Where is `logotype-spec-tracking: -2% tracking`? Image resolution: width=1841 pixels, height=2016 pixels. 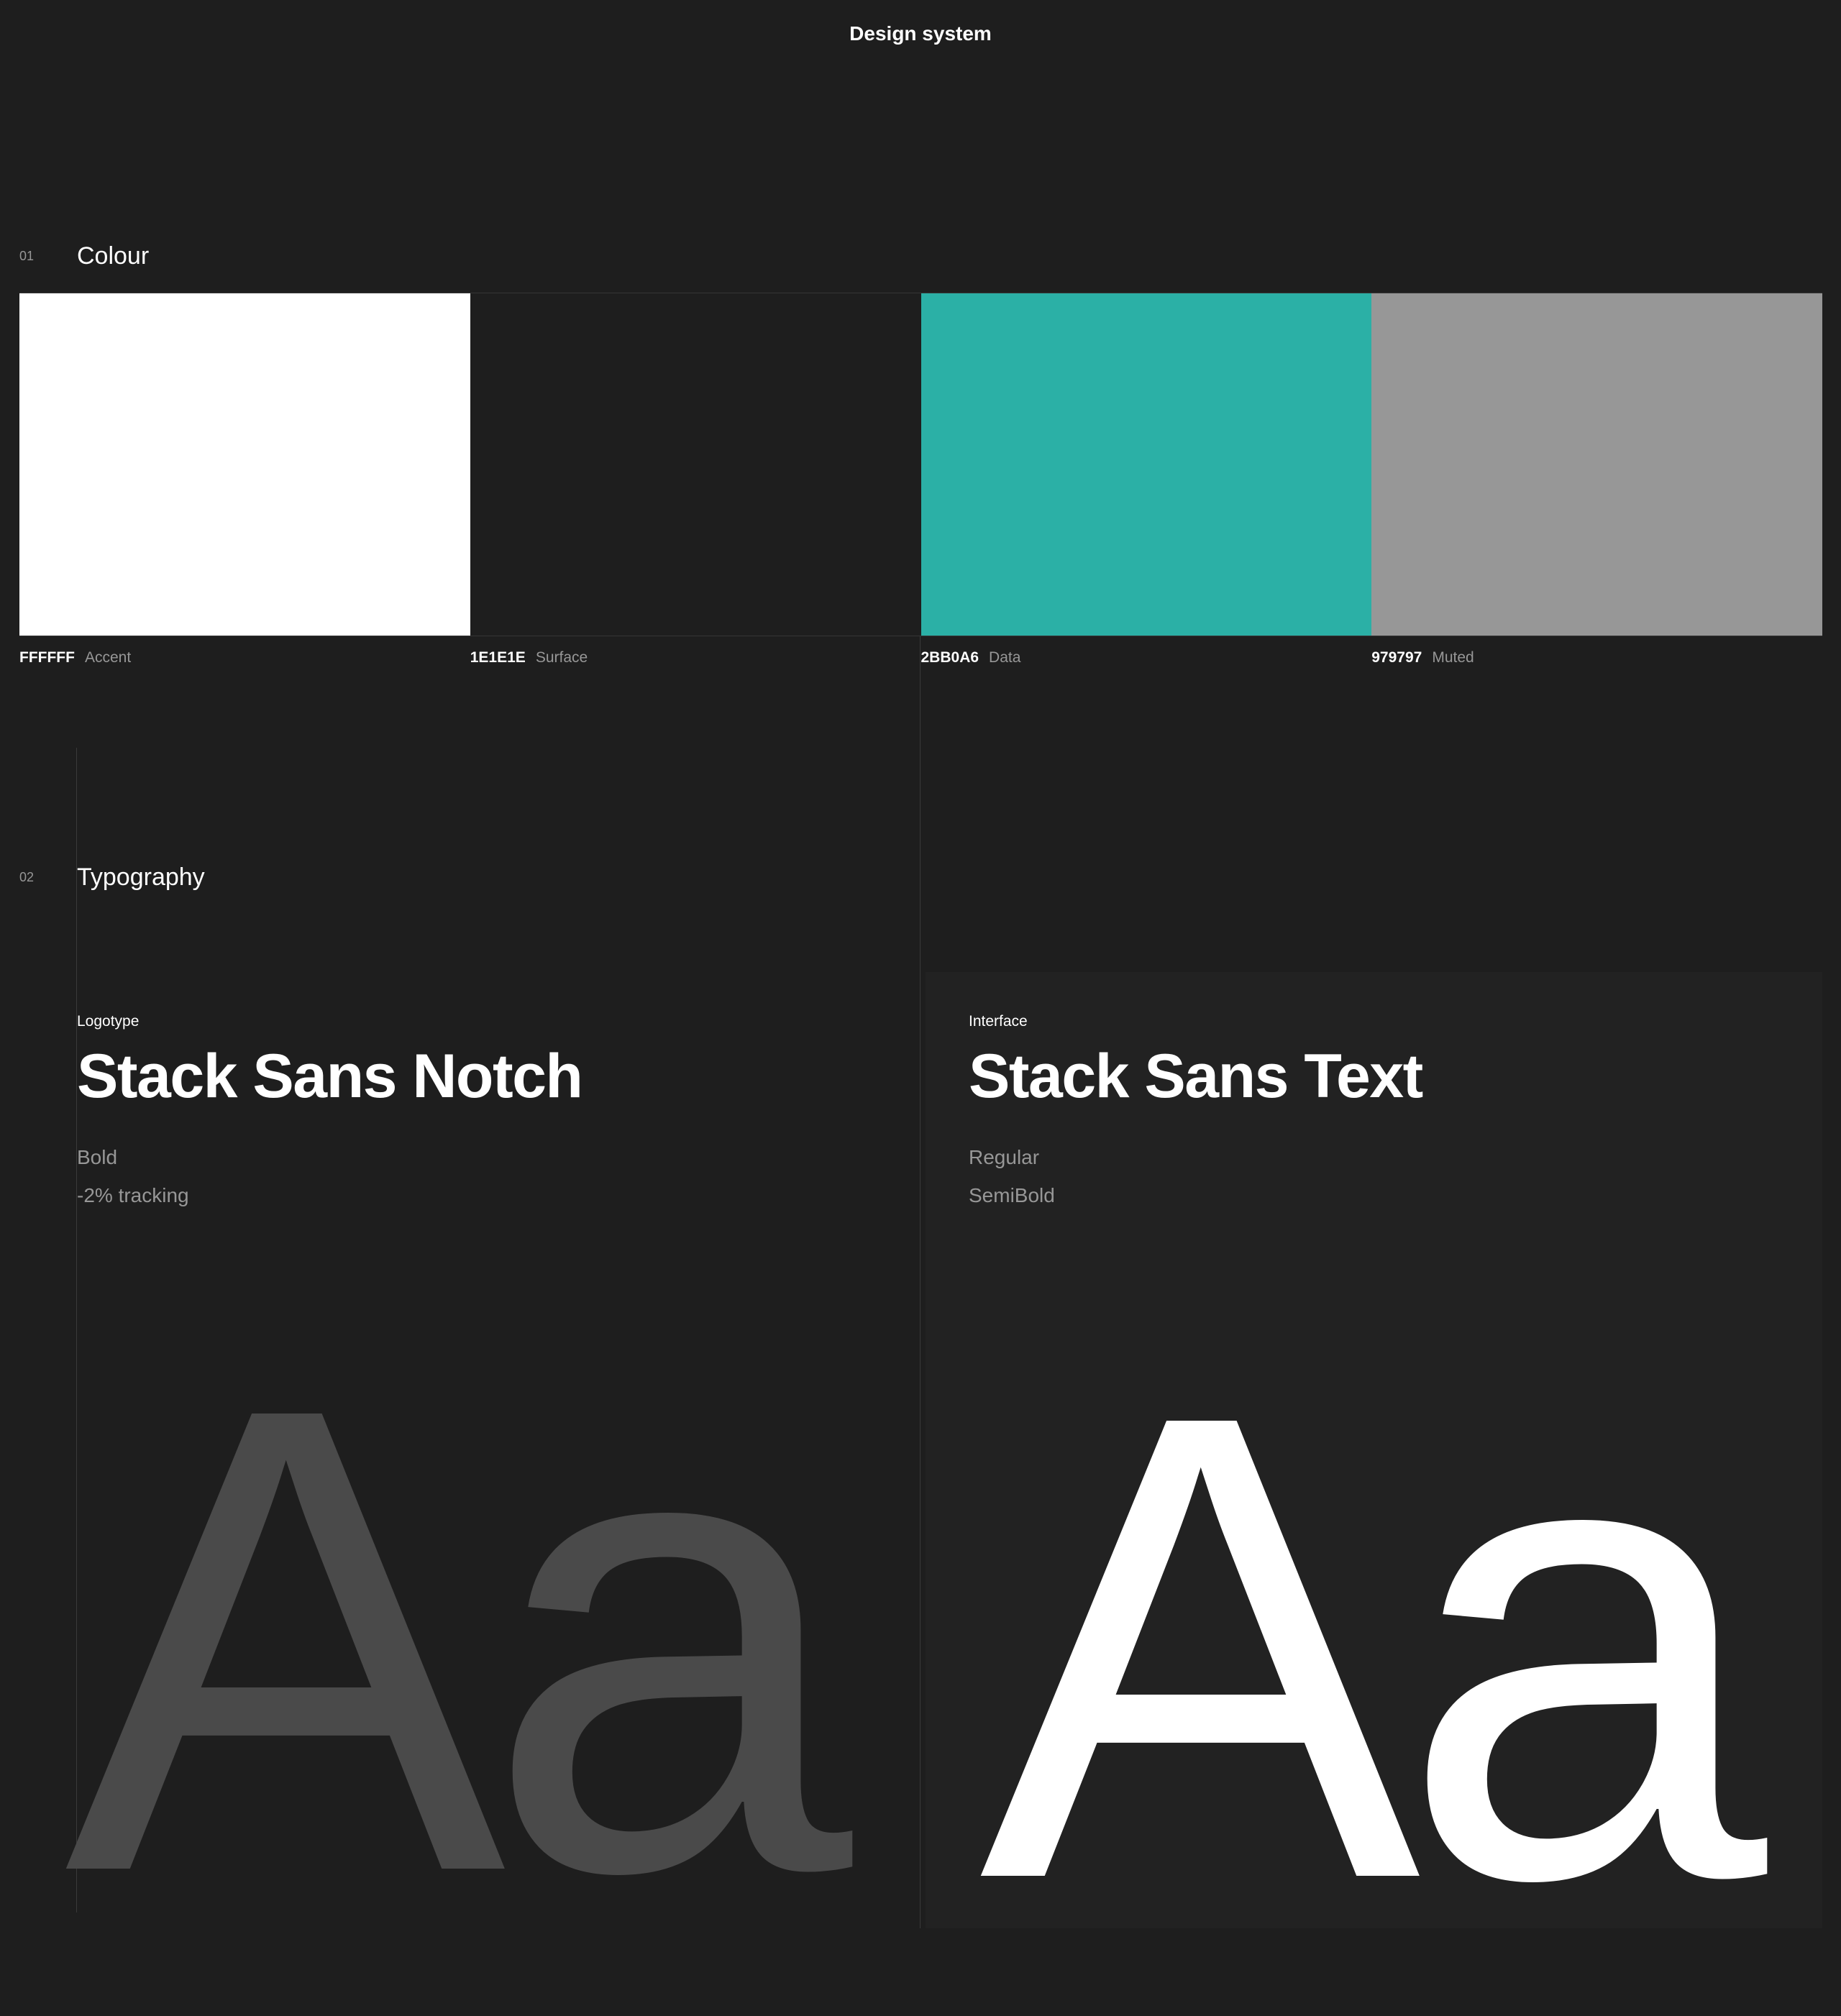 logotype-spec-tracking: -2% tracking is located at coordinates (133, 1195).